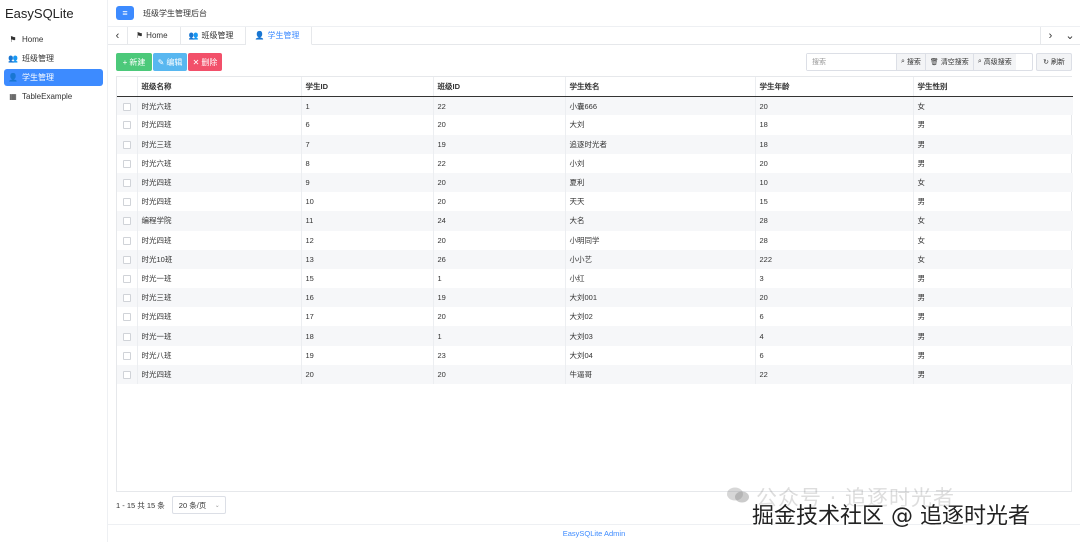 The width and height of the screenshot is (1080, 542). I want to click on sidebar-item-student-management: 👤 学生管理, so click(53, 77).